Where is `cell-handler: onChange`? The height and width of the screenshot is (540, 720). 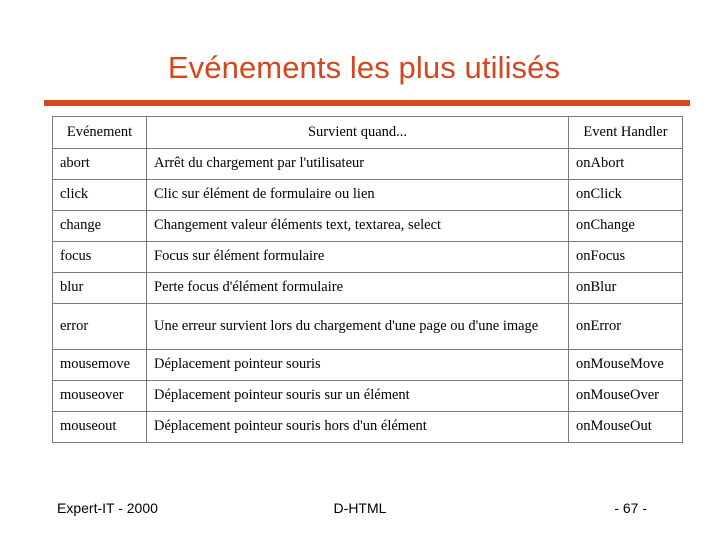
cell-handler: onChange is located at coordinates (625, 226).